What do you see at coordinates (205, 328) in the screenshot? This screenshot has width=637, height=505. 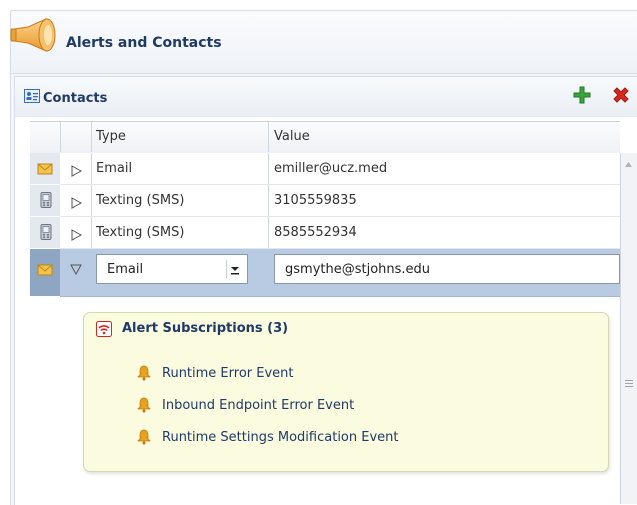 I see `alert-subscriptions-title: Alert Subscriptions (3)` at bounding box center [205, 328].